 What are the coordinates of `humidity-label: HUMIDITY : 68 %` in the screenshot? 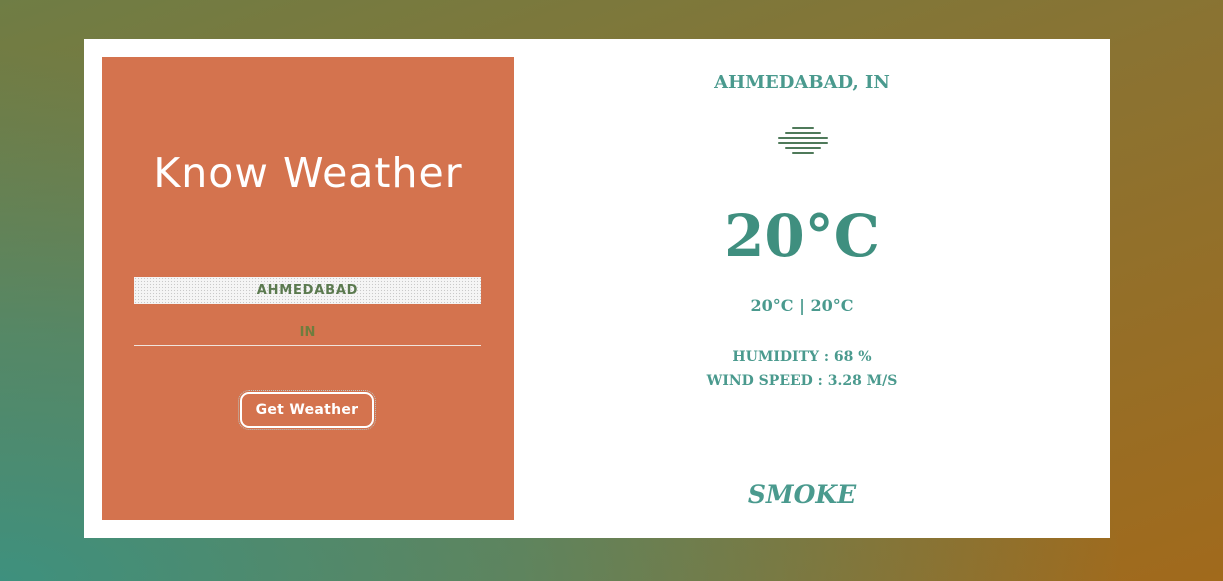 It's located at (802, 357).